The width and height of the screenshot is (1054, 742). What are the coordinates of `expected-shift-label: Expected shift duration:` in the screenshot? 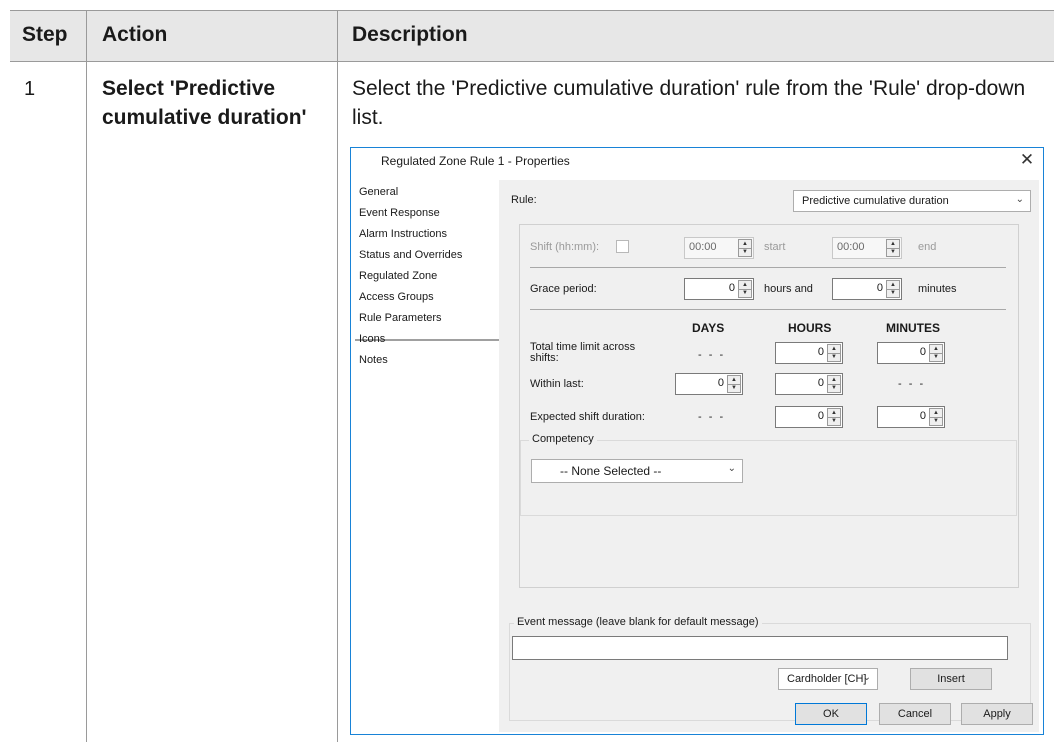 It's located at (587, 417).